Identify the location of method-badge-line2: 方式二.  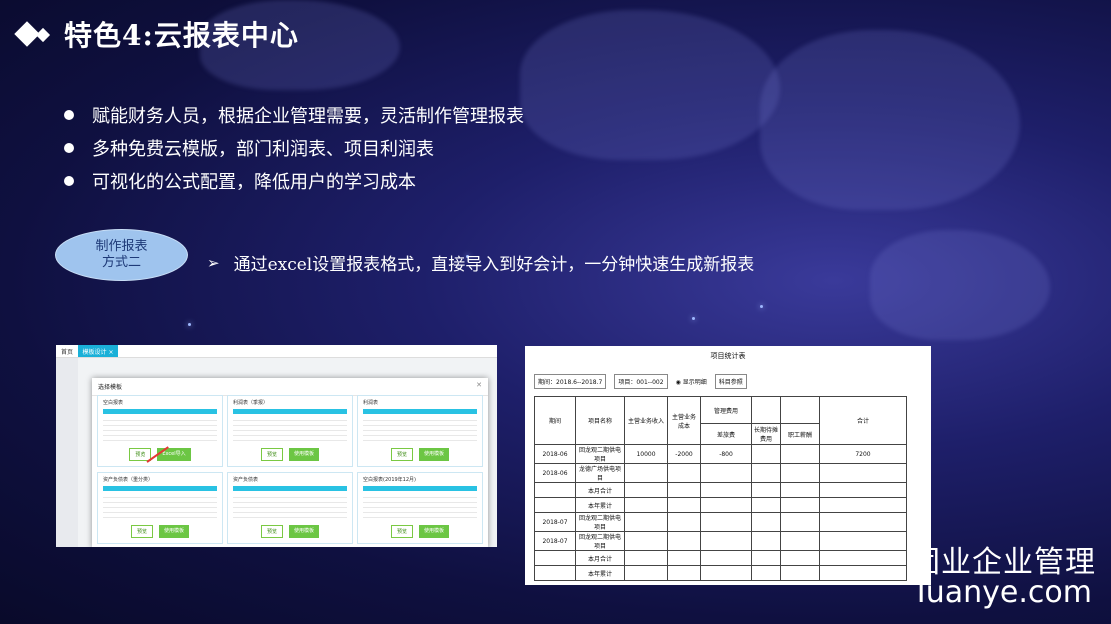
(121, 262).